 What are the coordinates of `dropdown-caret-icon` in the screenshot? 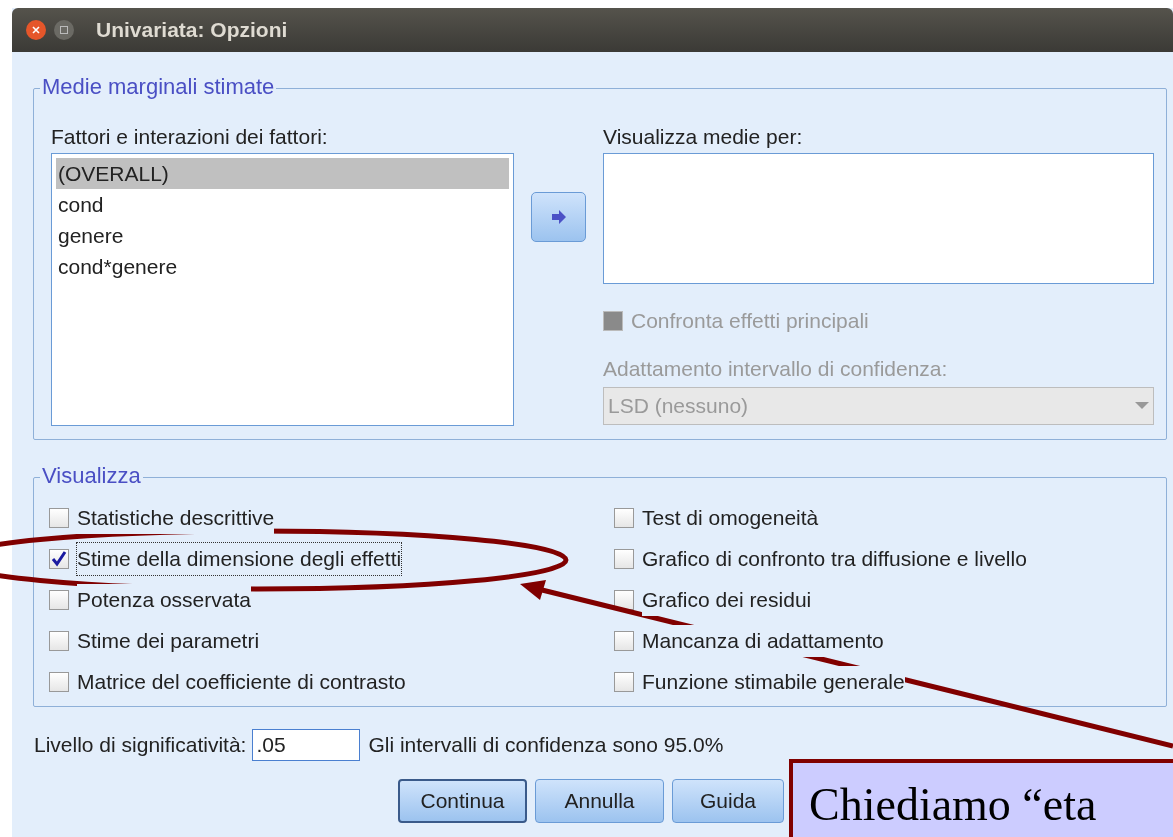 It's located at (1142, 406).